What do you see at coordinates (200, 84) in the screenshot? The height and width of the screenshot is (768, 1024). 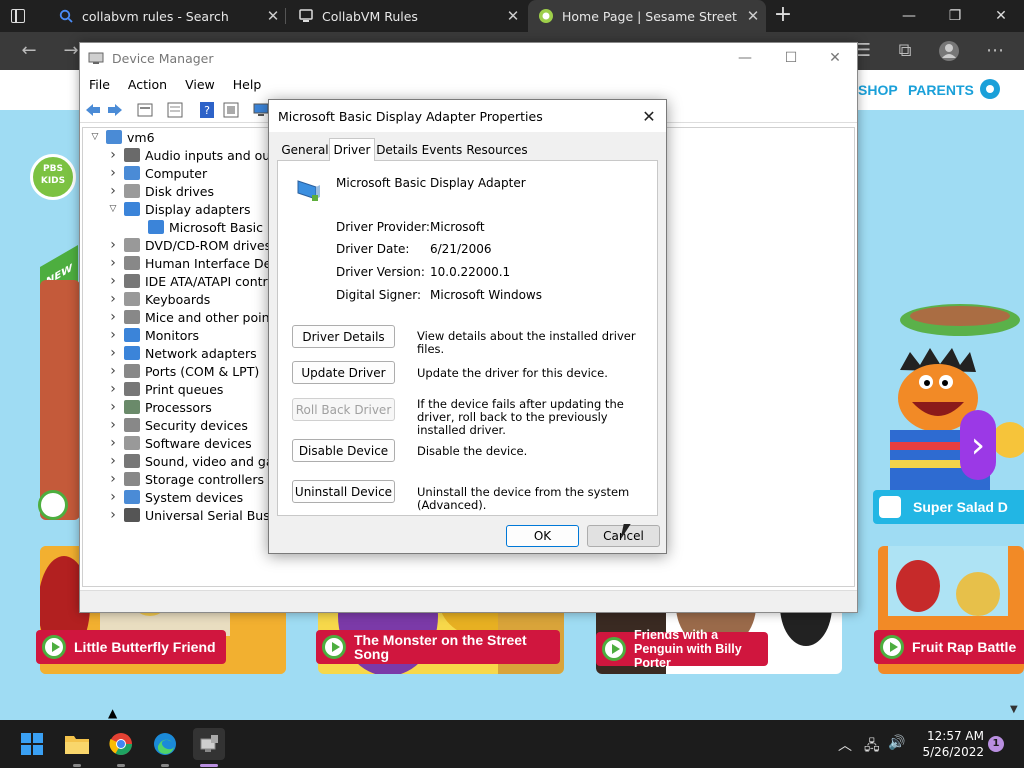 I see `menu-view: View` at bounding box center [200, 84].